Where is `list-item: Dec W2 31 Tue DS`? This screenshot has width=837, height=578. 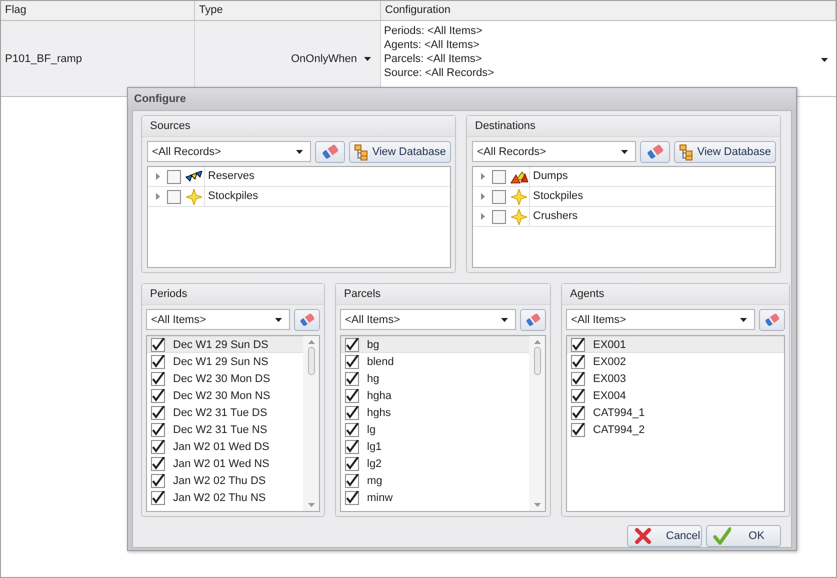
list-item: Dec W2 31 Tue DS is located at coordinates (220, 412).